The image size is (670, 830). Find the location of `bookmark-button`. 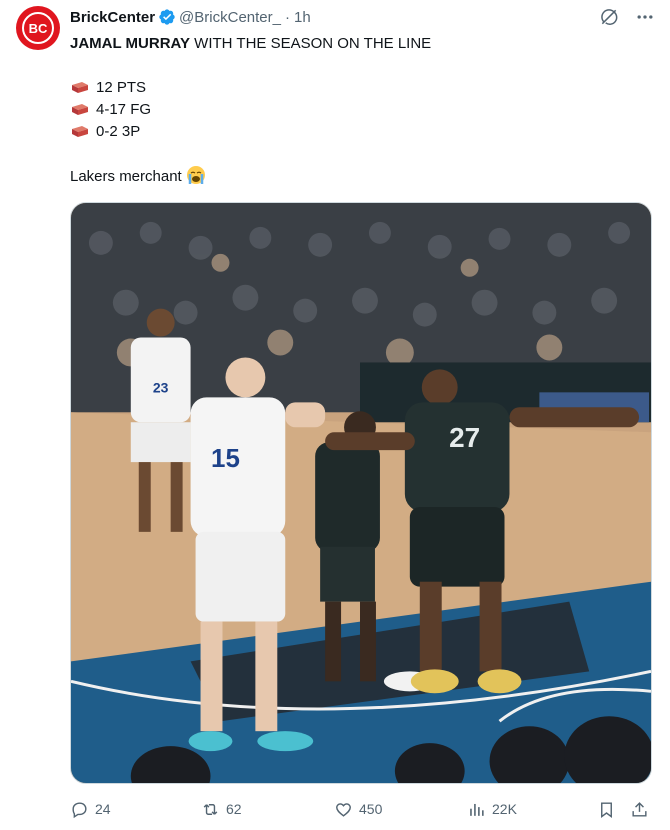

bookmark-button is located at coordinates (606, 809).